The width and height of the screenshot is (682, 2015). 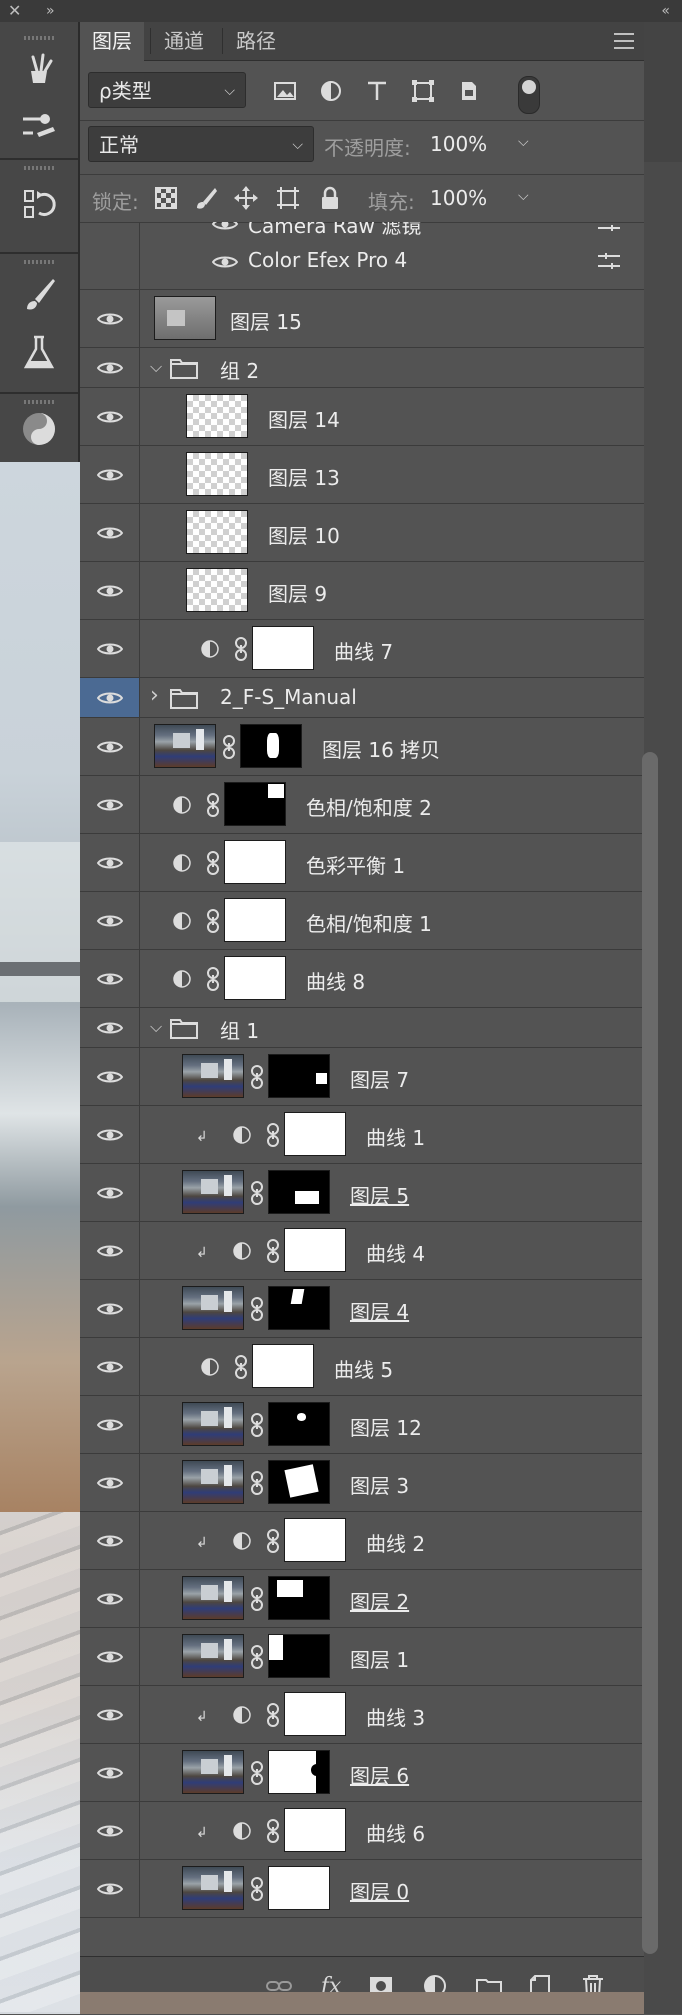 What do you see at coordinates (201, 144) in the screenshot?
I see `blend-mode-select: 正常 ⌵` at bounding box center [201, 144].